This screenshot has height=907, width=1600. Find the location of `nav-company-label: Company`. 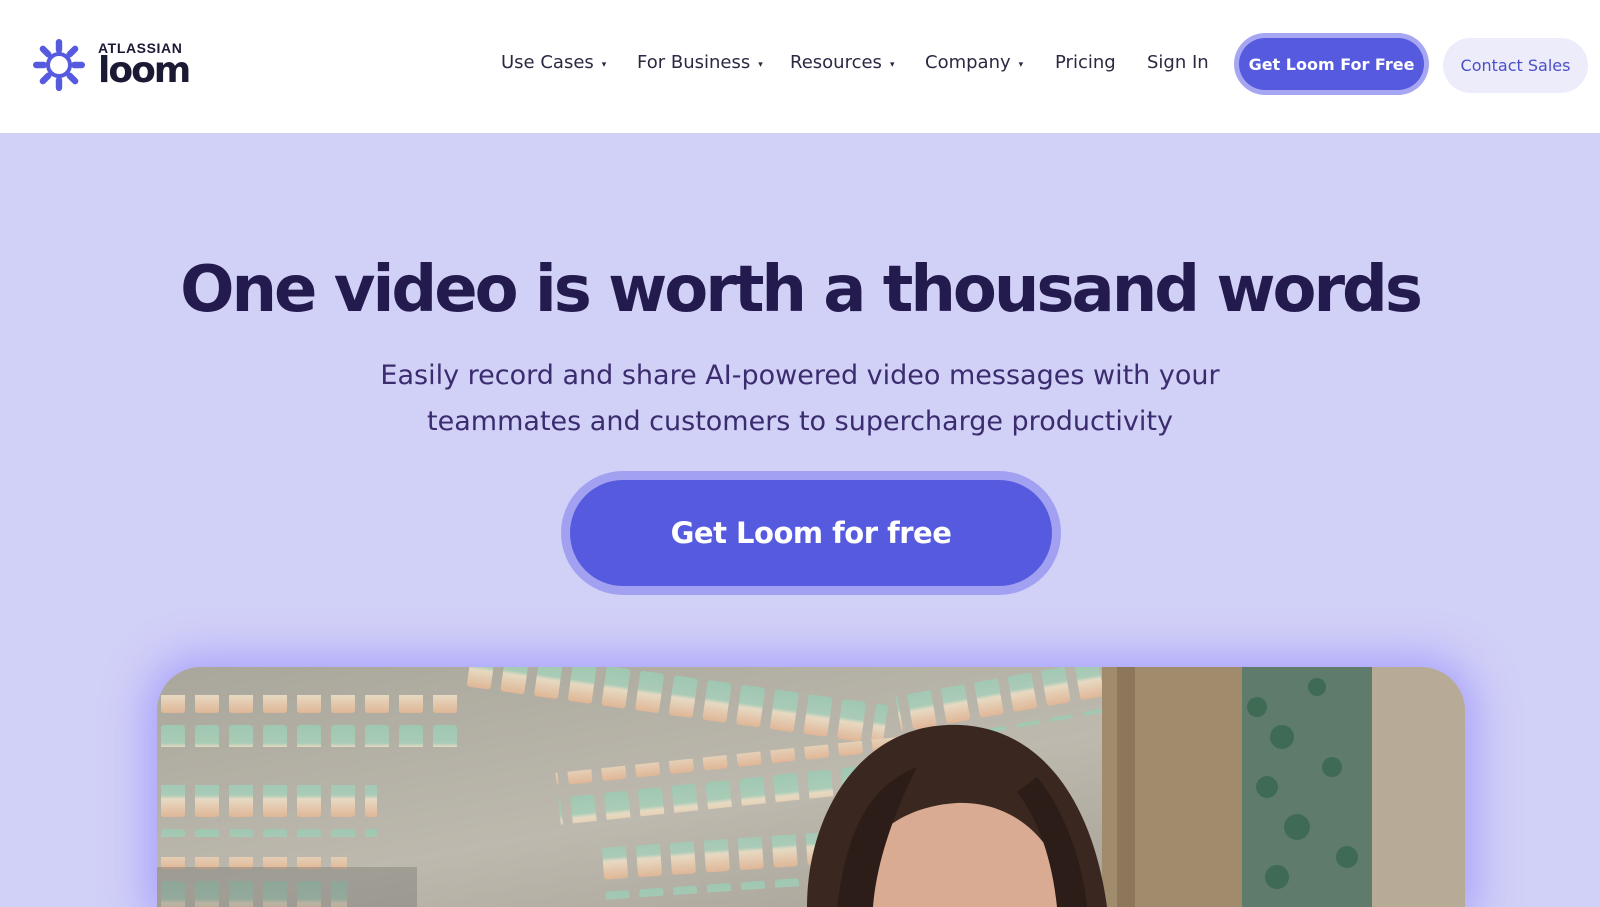

nav-company-label: Company is located at coordinates (968, 62).